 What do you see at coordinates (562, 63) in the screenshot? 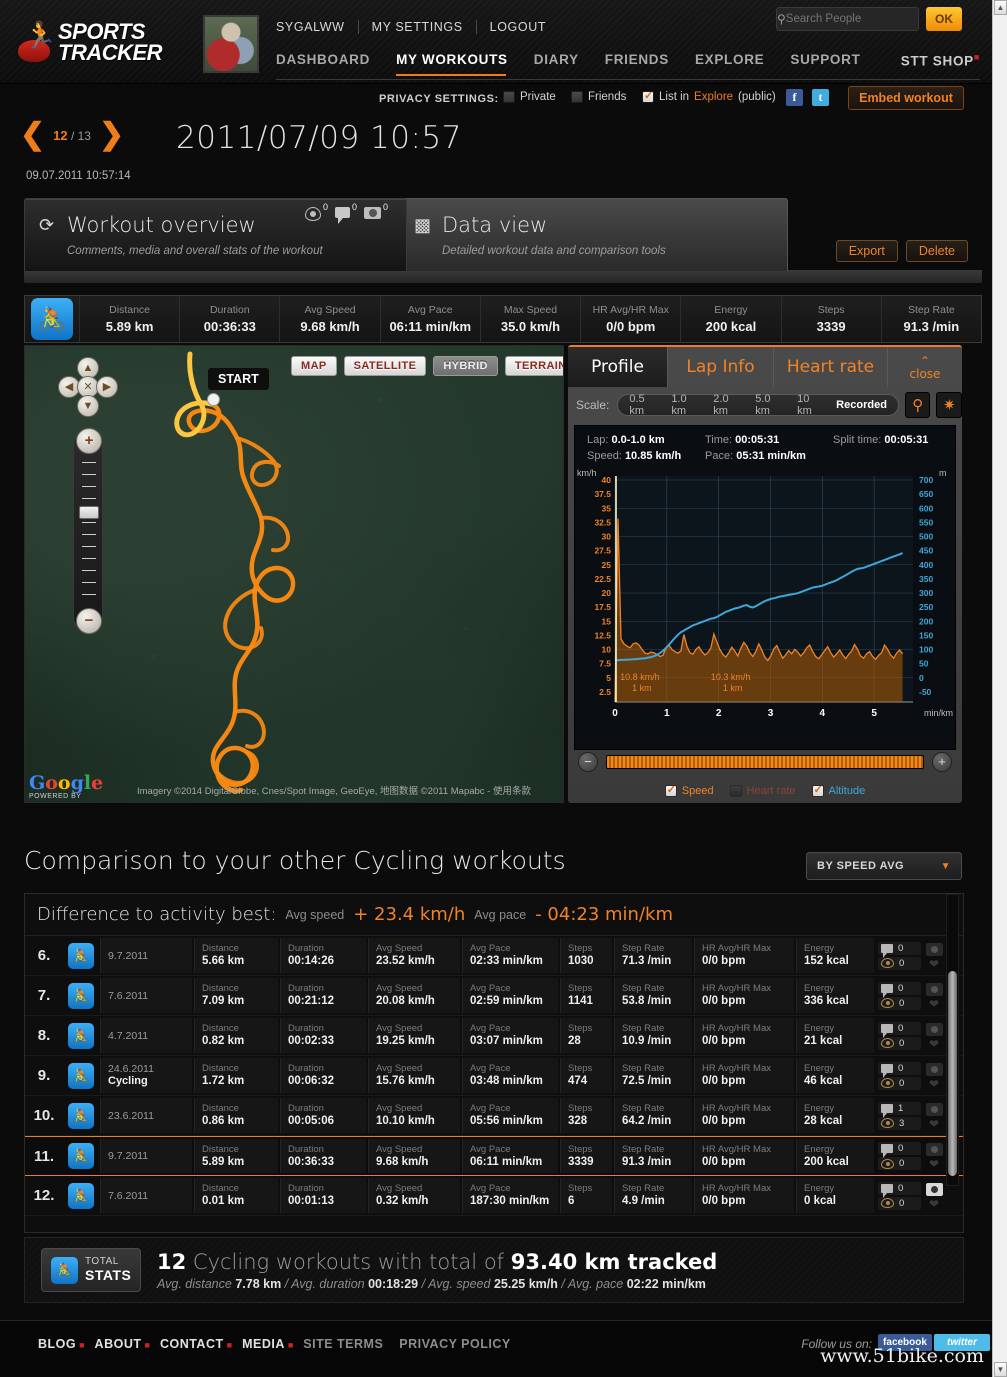
I see `nav-diary: DIARY` at bounding box center [562, 63].